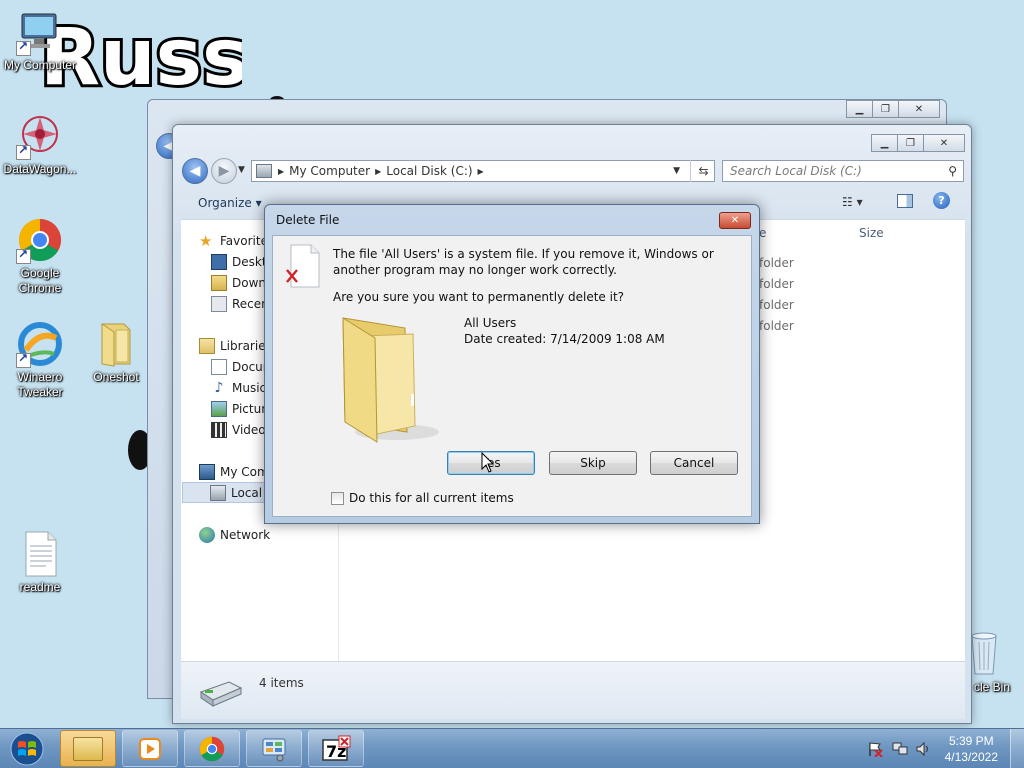  I want to click on refresh-button: ⇆, so click(703, 171).